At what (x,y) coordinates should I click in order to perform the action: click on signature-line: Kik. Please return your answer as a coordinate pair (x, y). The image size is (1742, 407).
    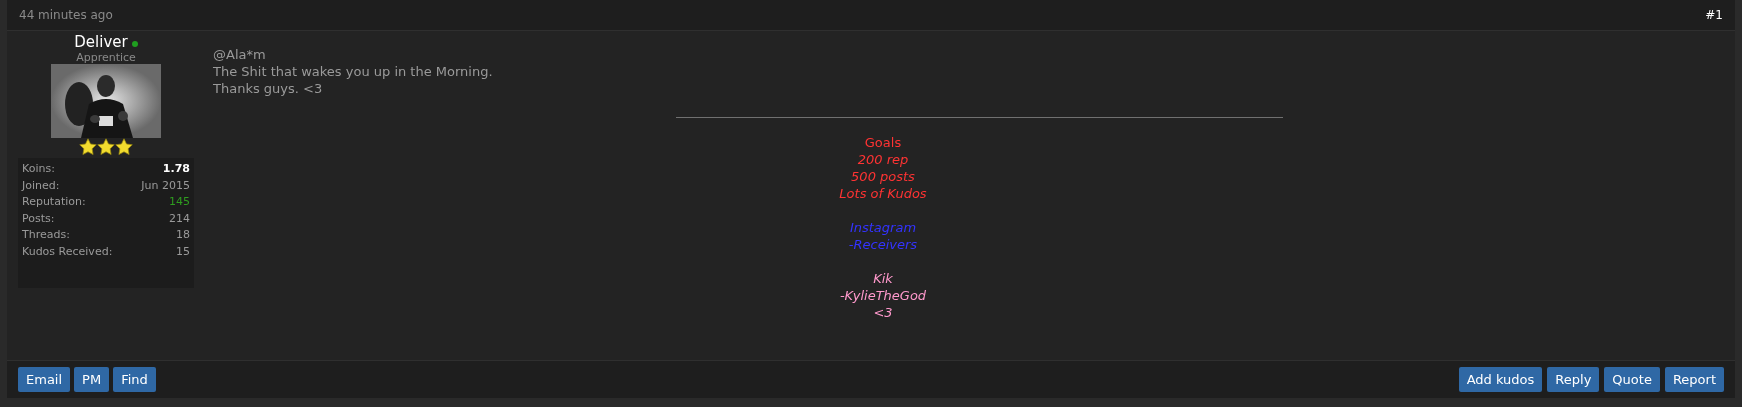
    Looking at the image, I should click on (883, 278).